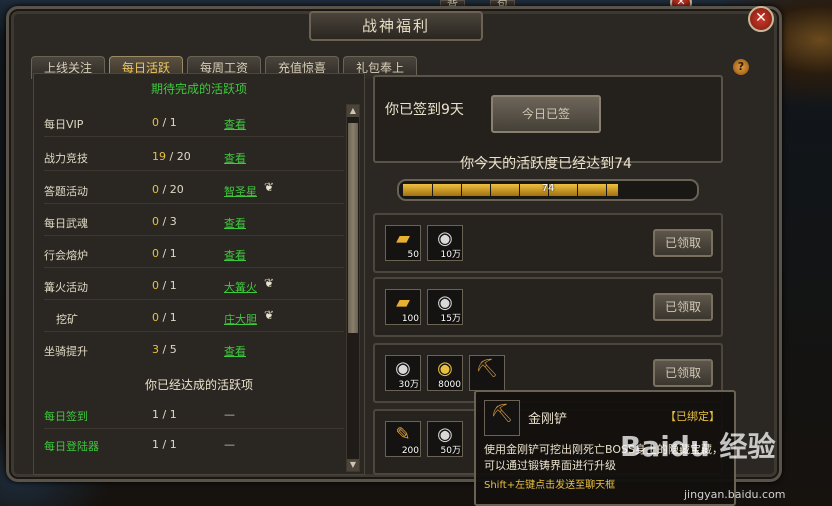  I want to click on completed-name: 每日签到, so click(66, 416).